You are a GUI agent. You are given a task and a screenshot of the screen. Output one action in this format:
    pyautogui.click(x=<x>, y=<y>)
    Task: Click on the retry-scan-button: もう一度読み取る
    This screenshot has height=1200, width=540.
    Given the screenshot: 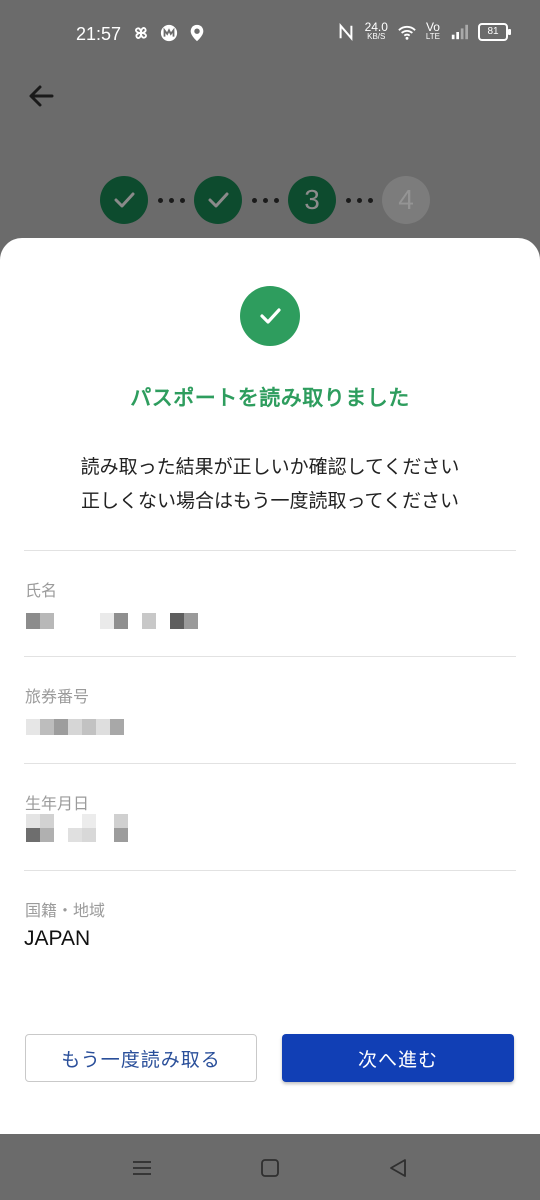 What is the action you would take?
    pyautogui.click(x=141, y=1058)
    